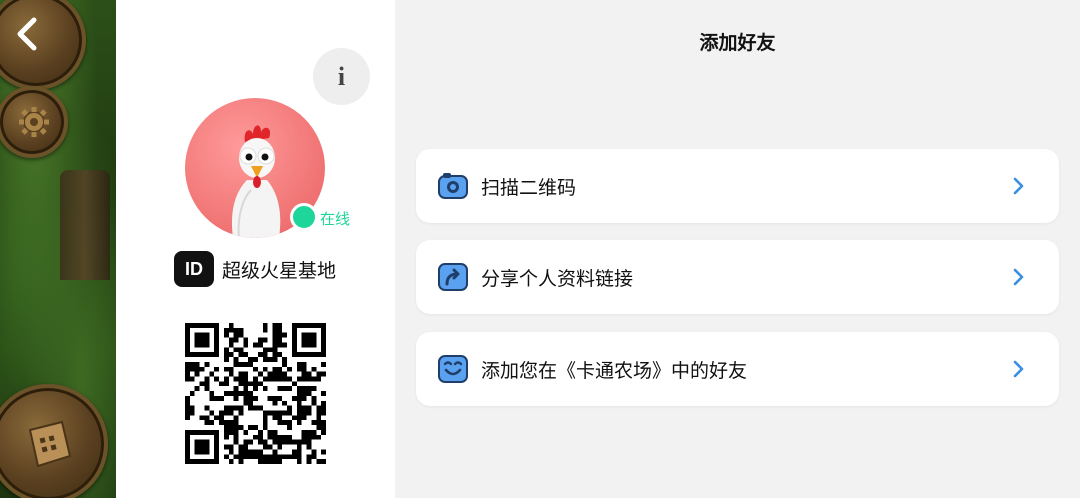 The height and width of the screenshot is (498, 1080). I want to click on smile-icon, so click(453, 369).